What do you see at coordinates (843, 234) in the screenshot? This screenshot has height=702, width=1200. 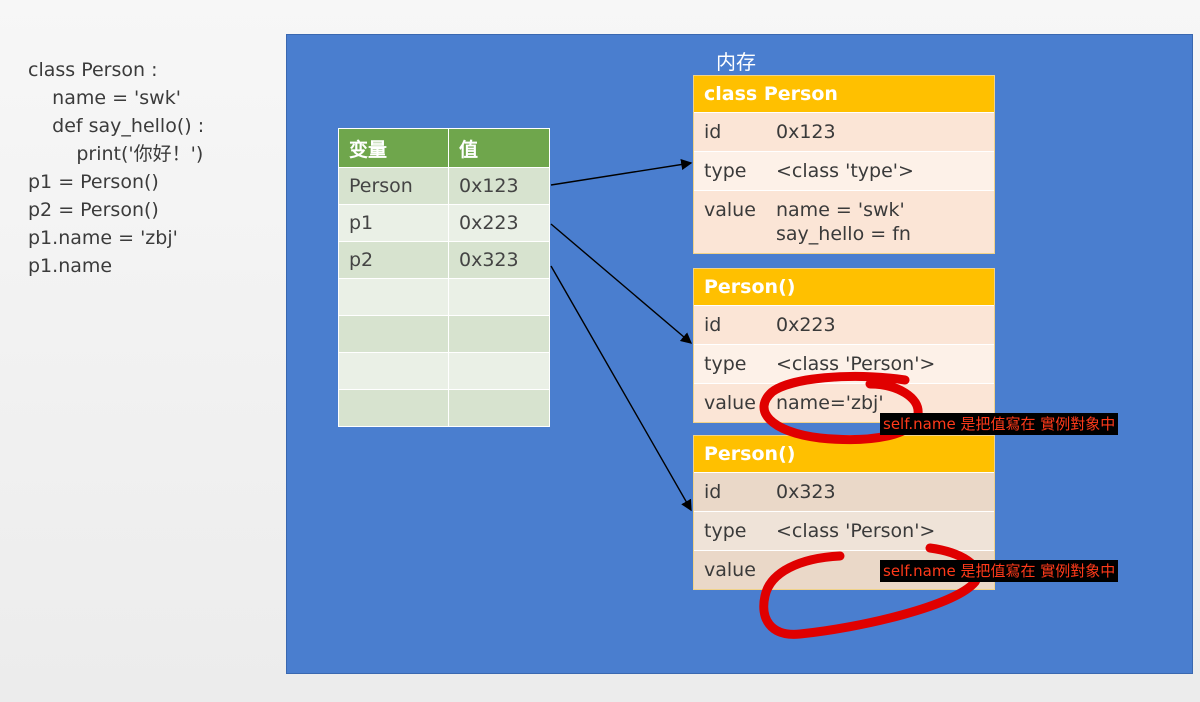 I see `object-value-line: say_hello = fn` at bounding box center [843, 234].